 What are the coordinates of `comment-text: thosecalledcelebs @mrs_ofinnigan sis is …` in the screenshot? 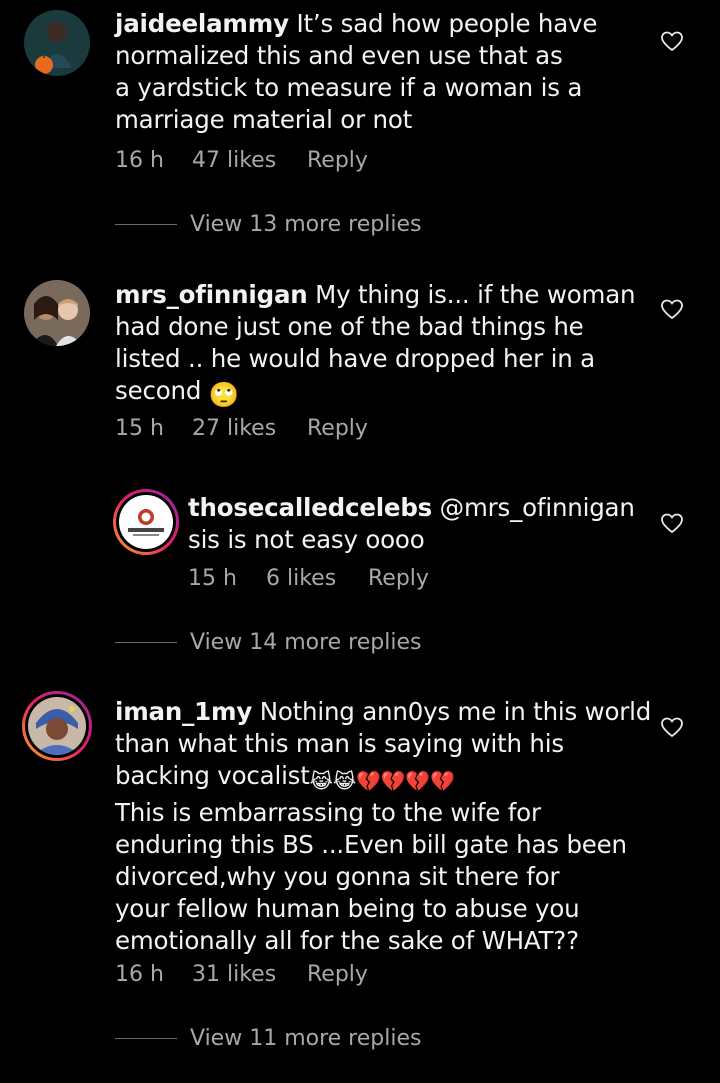 It's located at (411, 523).